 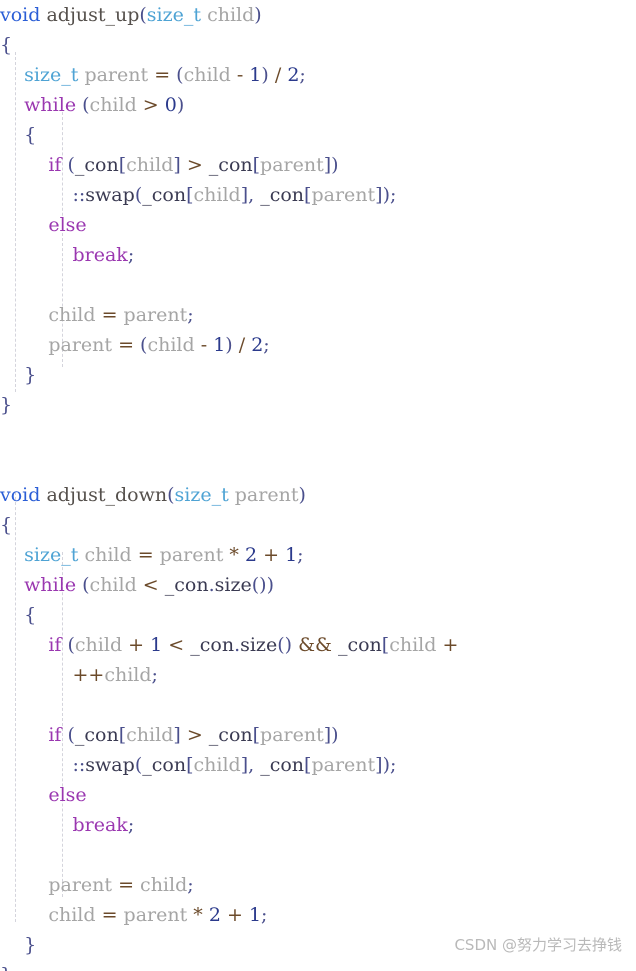 I want to click on code-token: adjust_up, so click(x=93, y=15).